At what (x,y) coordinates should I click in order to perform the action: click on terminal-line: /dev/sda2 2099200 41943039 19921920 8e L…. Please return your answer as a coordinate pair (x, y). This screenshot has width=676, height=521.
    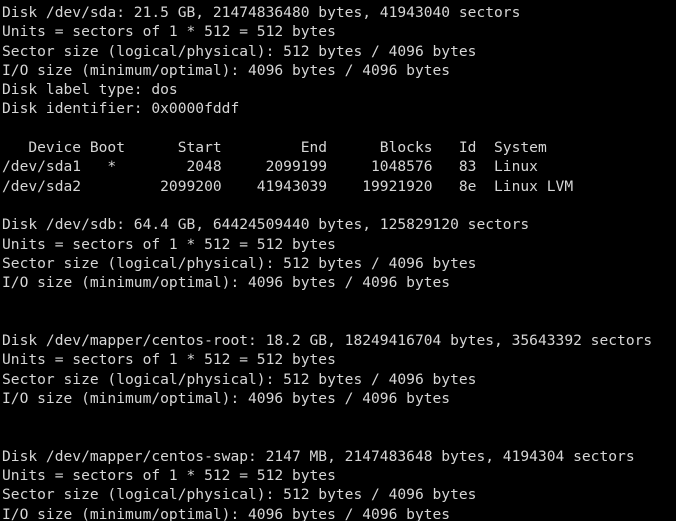
    Looking at the image, I should click on (288, 186).